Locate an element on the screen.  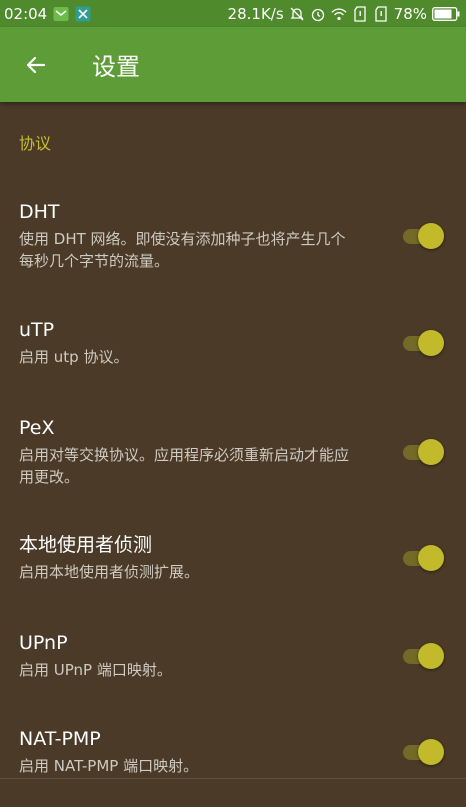
nat-pmp-toggle is located at coordinates (422, 752).